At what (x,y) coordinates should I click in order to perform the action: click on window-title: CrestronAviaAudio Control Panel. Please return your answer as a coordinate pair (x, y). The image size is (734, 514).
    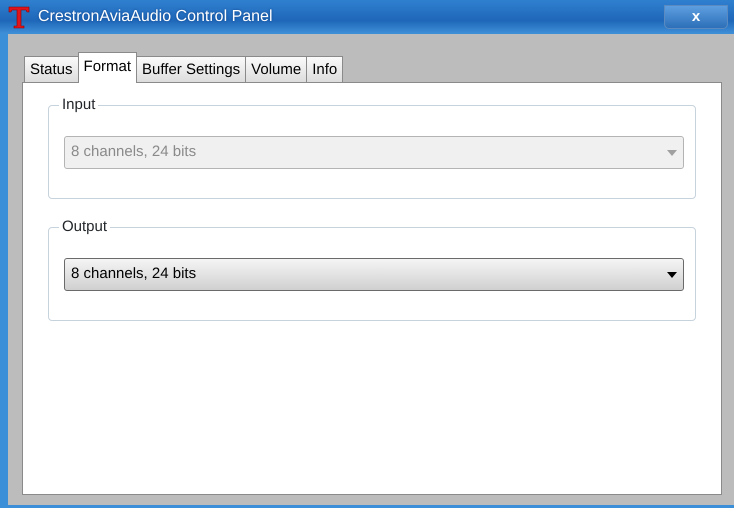
    Looking at the image, I should click on (155, 17).